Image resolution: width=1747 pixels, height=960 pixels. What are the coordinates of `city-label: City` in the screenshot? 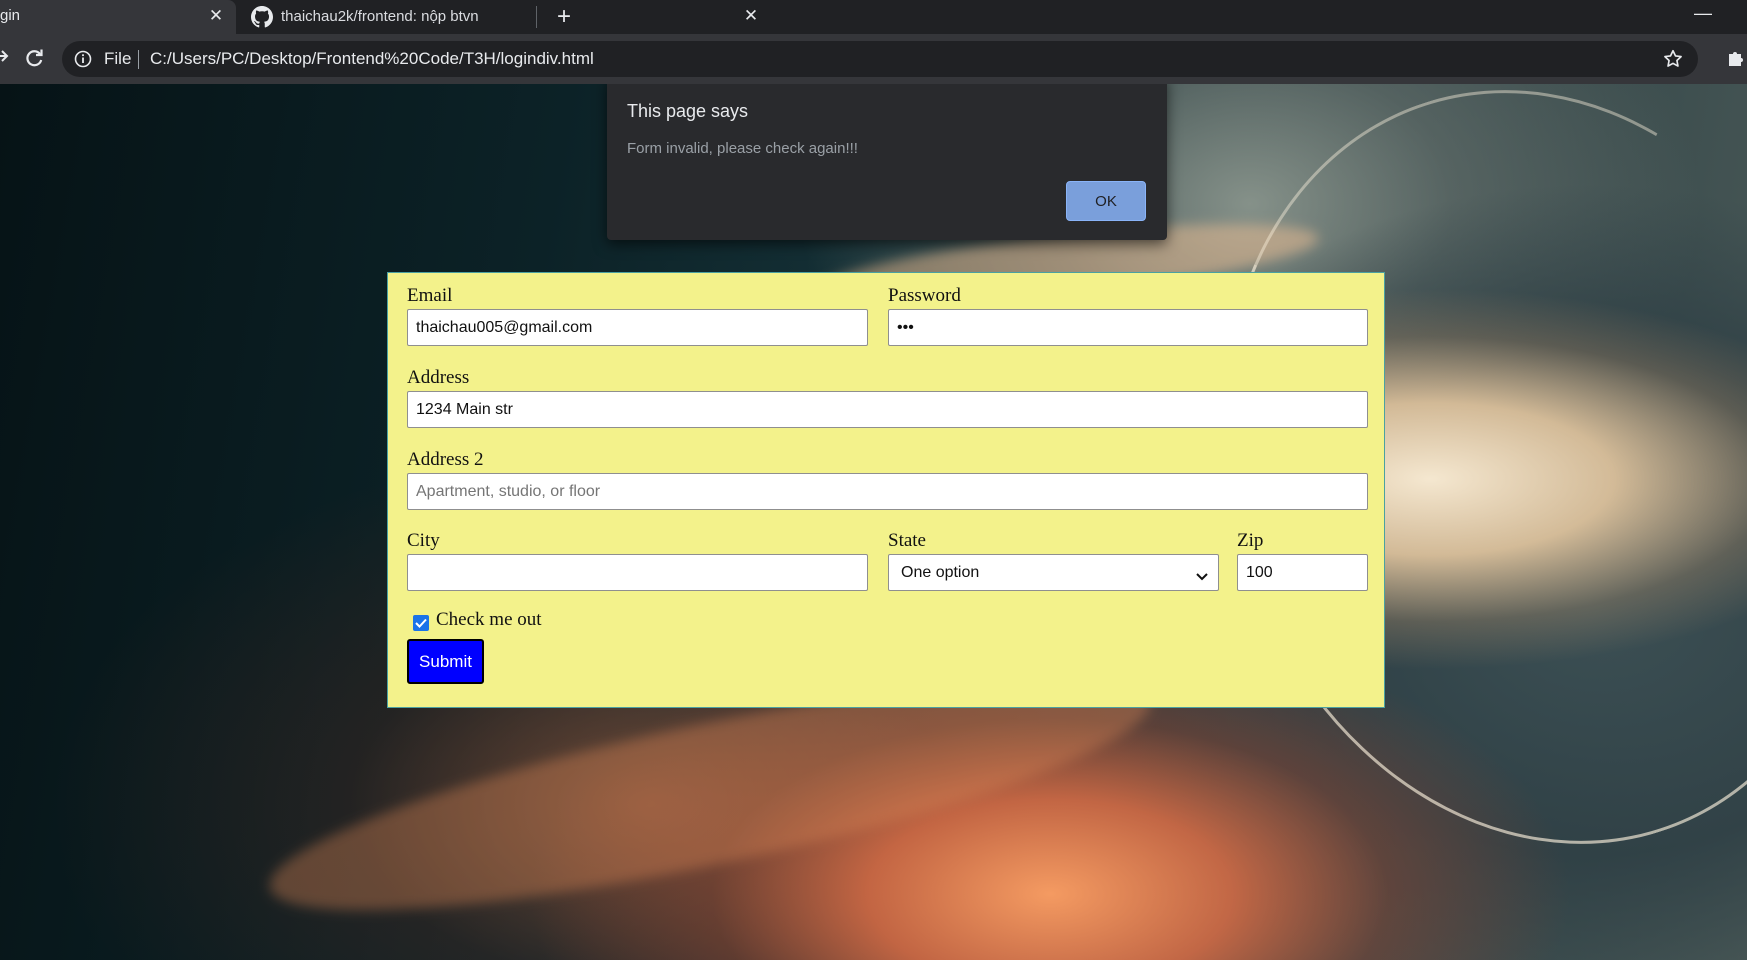 It's located at (423, 540).